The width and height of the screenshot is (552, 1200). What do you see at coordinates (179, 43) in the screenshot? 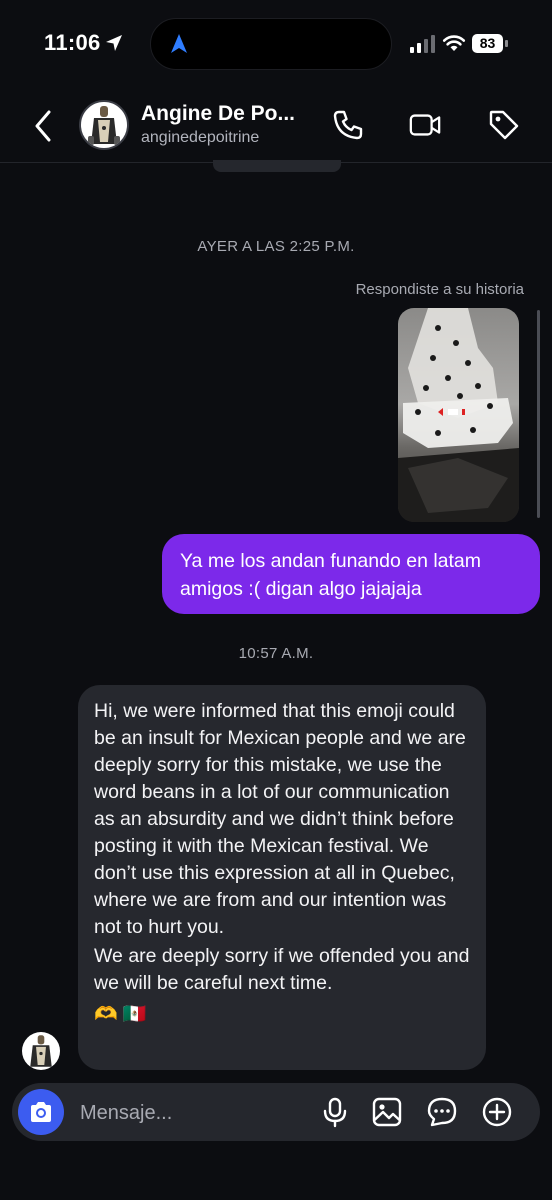
I see `navigation-icon` at bounding box center [179, 43].